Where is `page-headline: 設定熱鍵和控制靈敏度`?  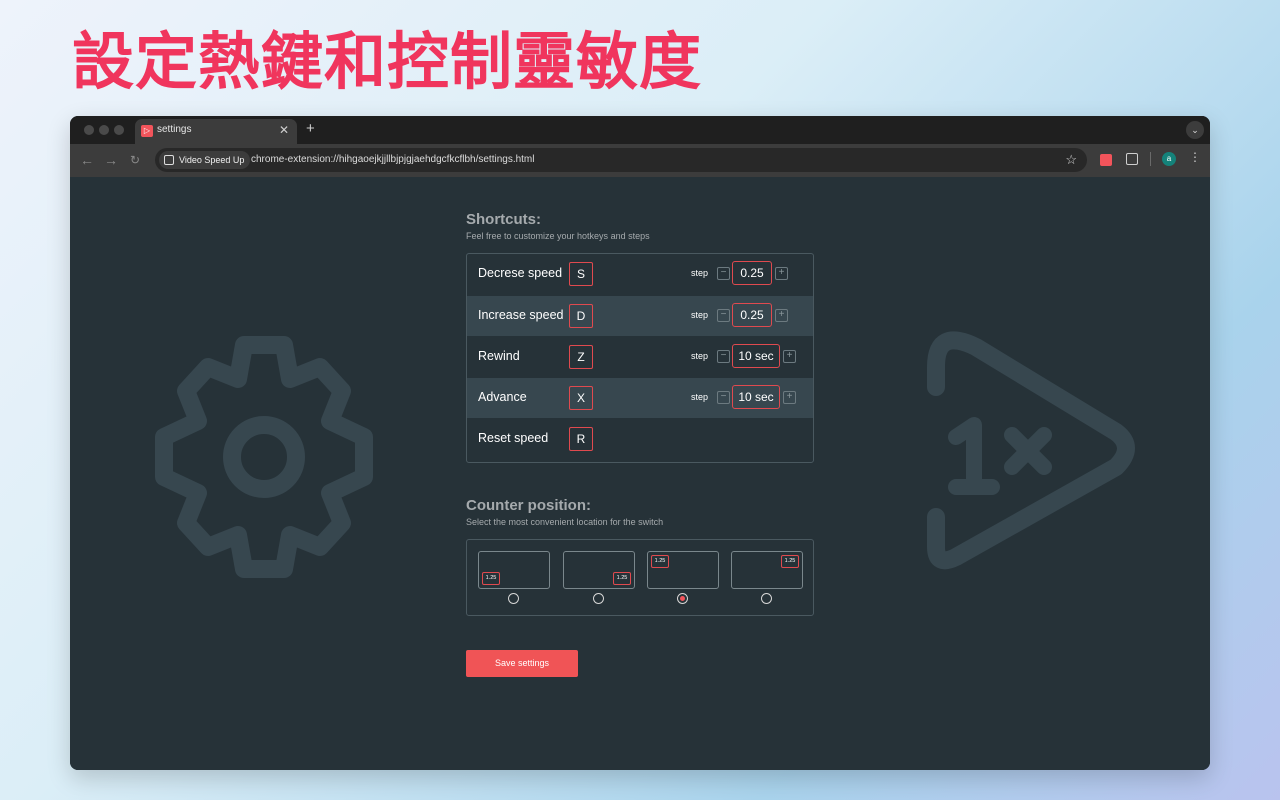 page-headline: 設定熱鍵和控制靈敏度 is located at coordinates (387, 61).